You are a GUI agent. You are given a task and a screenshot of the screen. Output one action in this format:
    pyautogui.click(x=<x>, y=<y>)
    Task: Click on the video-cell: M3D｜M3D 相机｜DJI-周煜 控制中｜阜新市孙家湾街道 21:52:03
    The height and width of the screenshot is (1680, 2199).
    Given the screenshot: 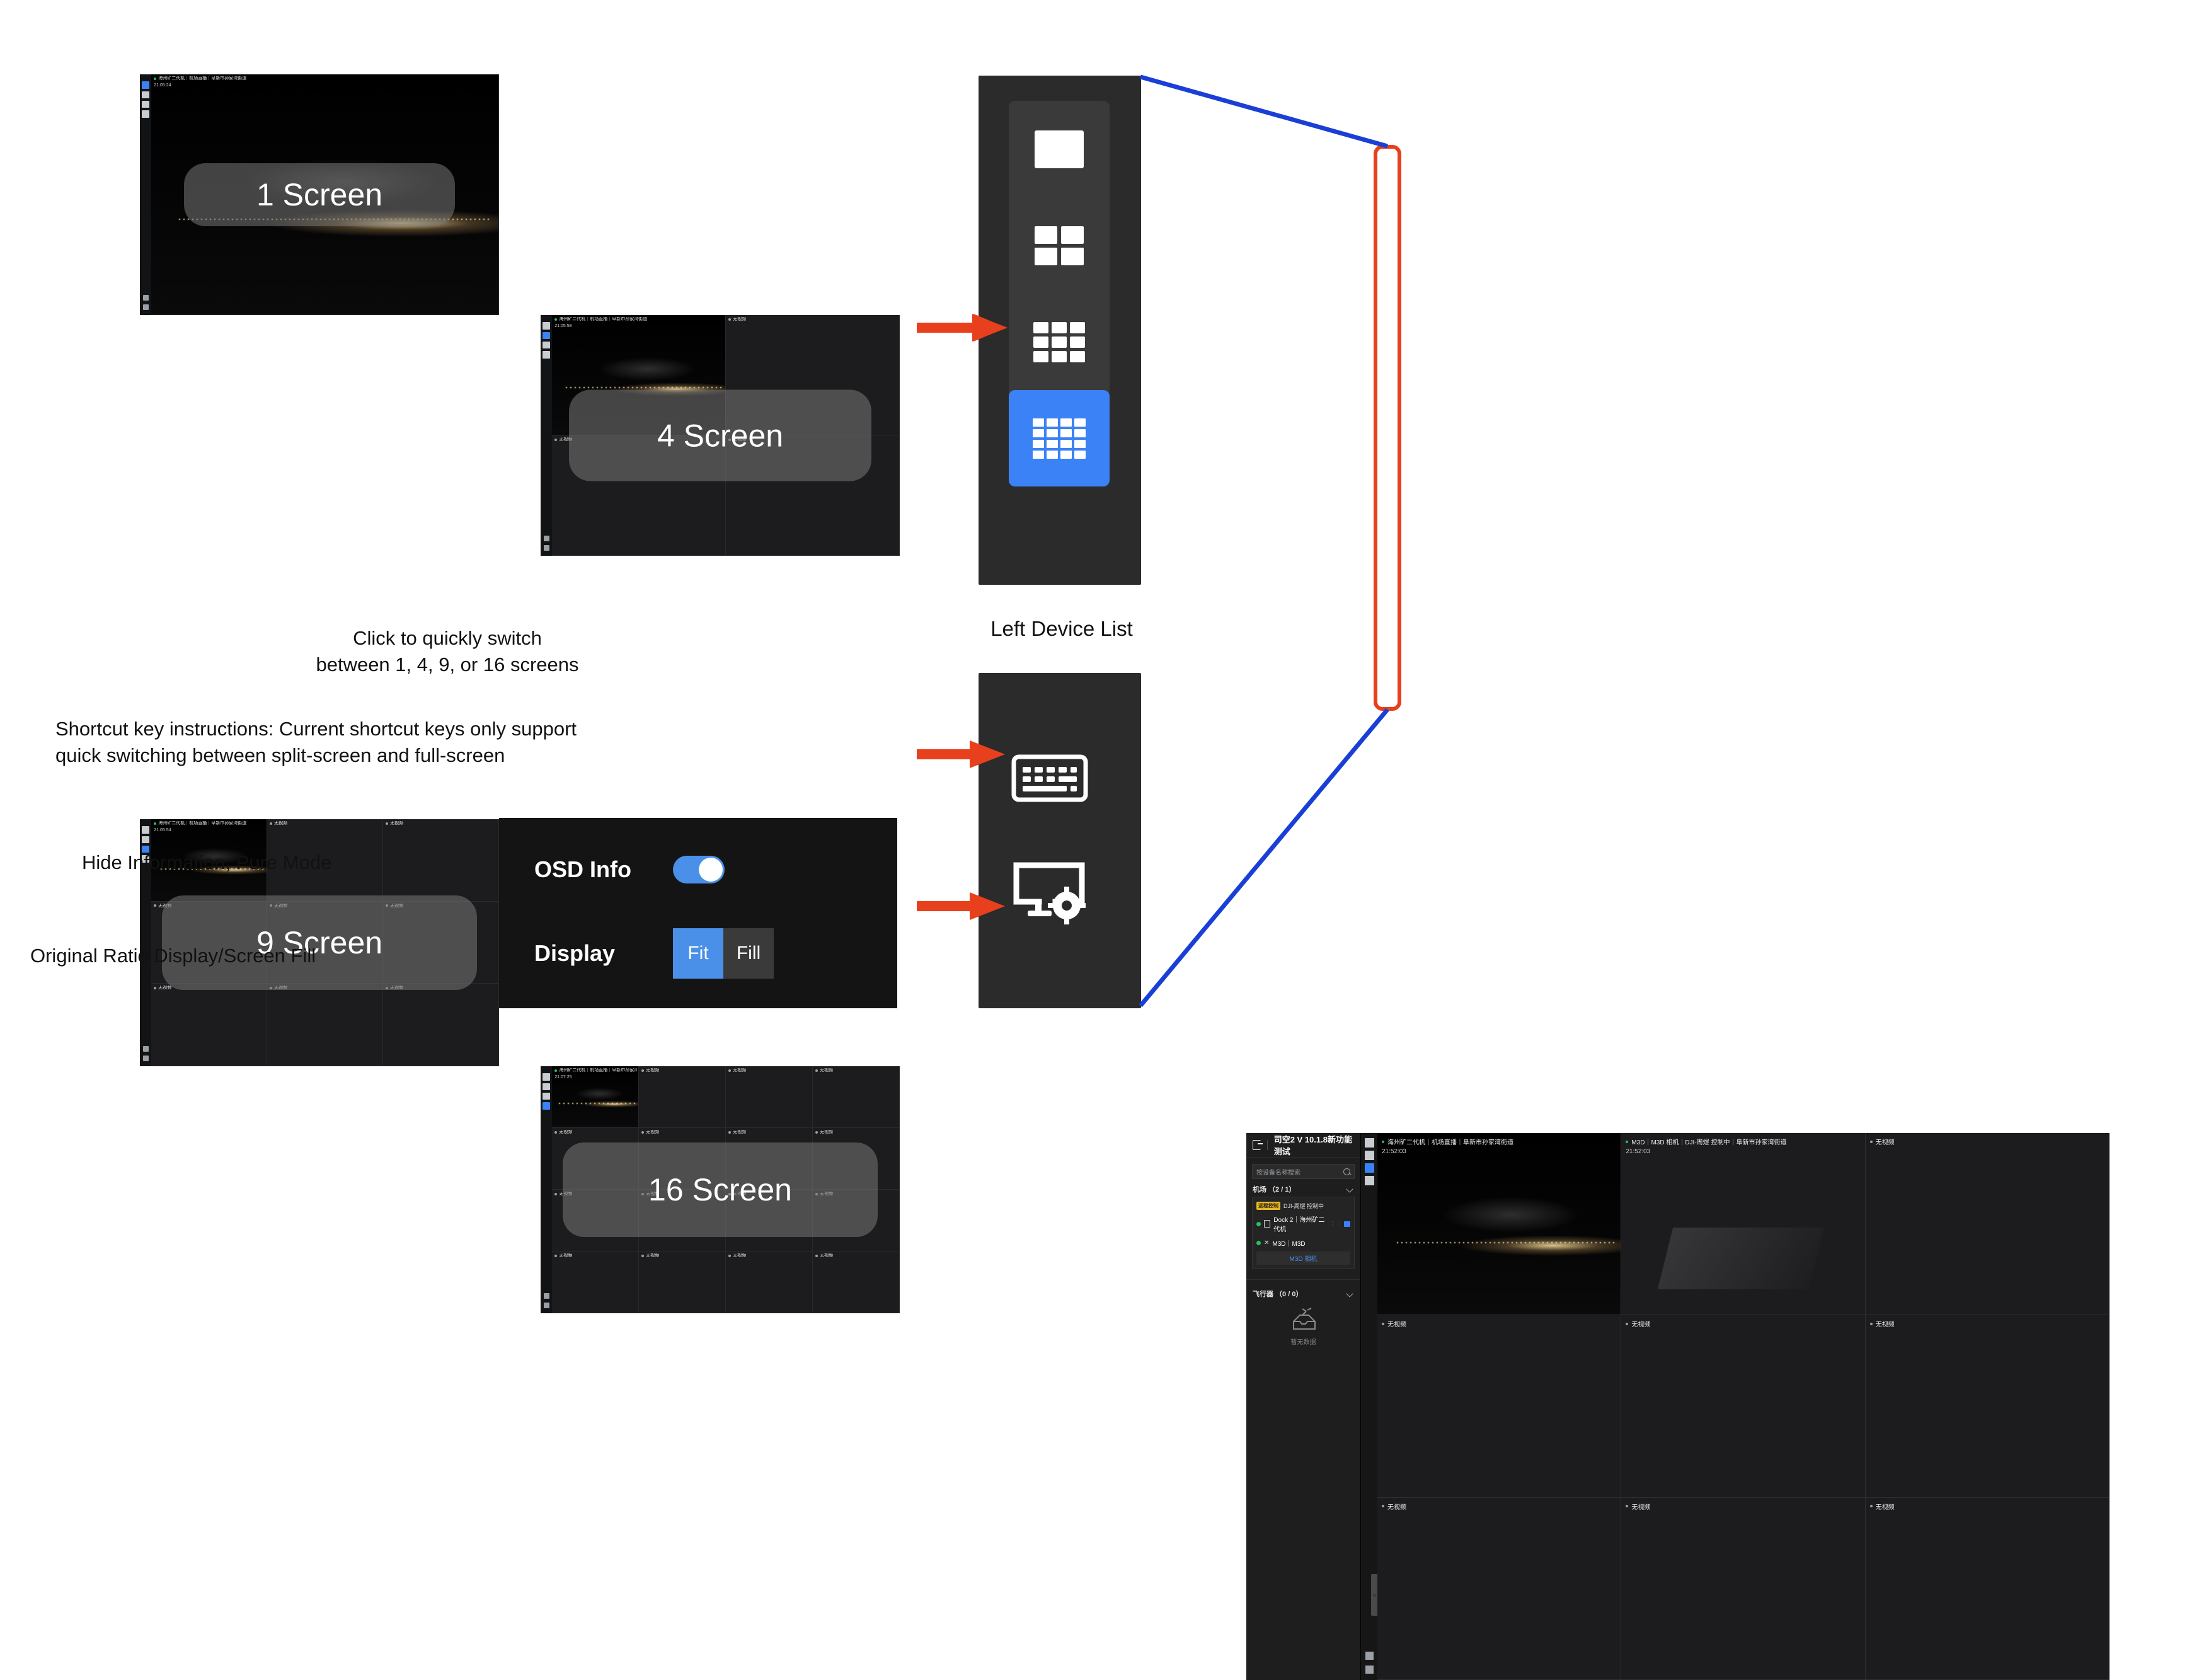 What is the action you would take?
    pyautogui.click(x=1744, y=1224)
    